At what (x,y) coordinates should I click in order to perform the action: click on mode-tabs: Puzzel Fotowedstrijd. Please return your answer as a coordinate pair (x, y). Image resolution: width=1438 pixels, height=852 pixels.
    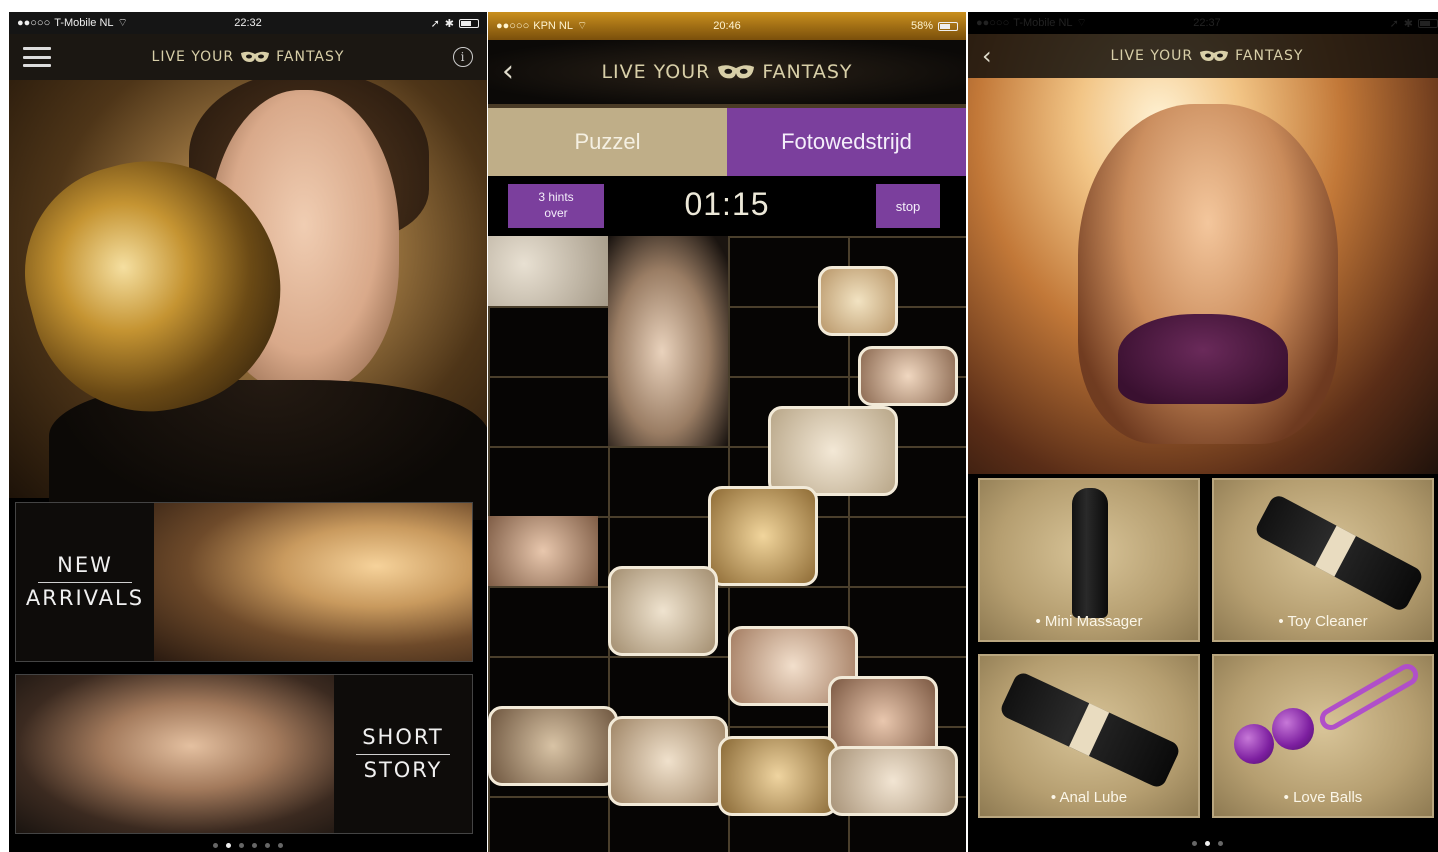
    Looking at the image, I should click on (727, 140).